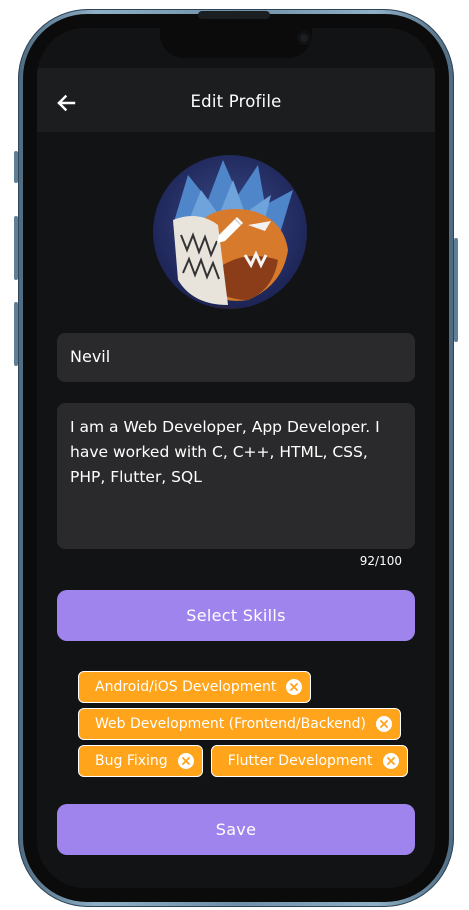 The width and height of the screenshot is (469, 910). I want to click on front-camera, so click(304, 38).